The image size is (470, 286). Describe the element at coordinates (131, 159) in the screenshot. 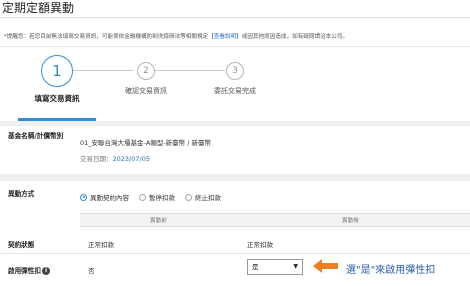

I see `trade-date-value: 2023/07/05` at that location.